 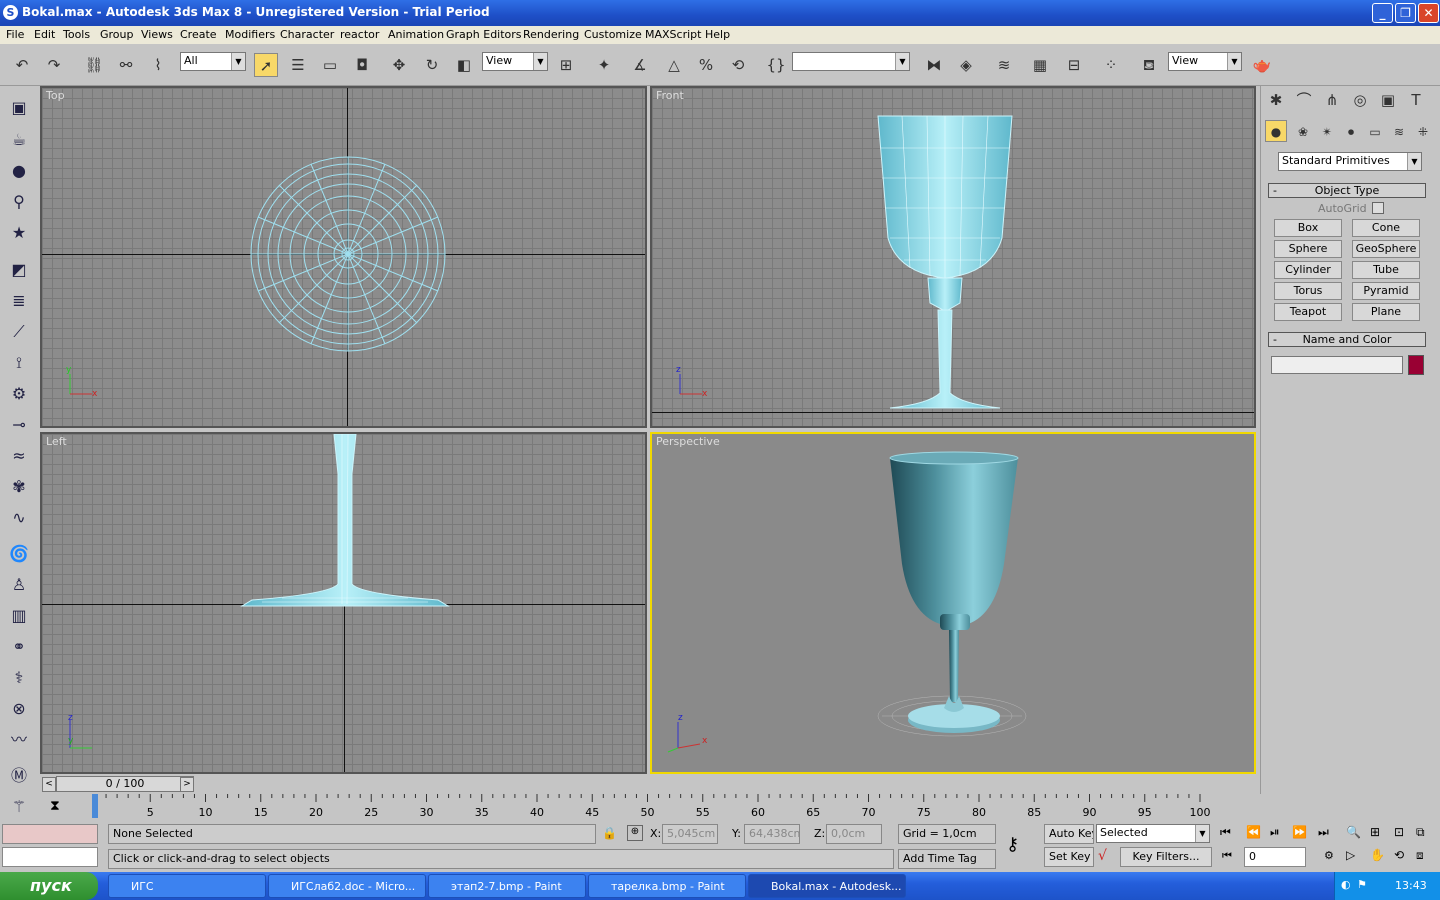 I want to click on zoom-icon: 🔍, so click(x=1353, y=832).